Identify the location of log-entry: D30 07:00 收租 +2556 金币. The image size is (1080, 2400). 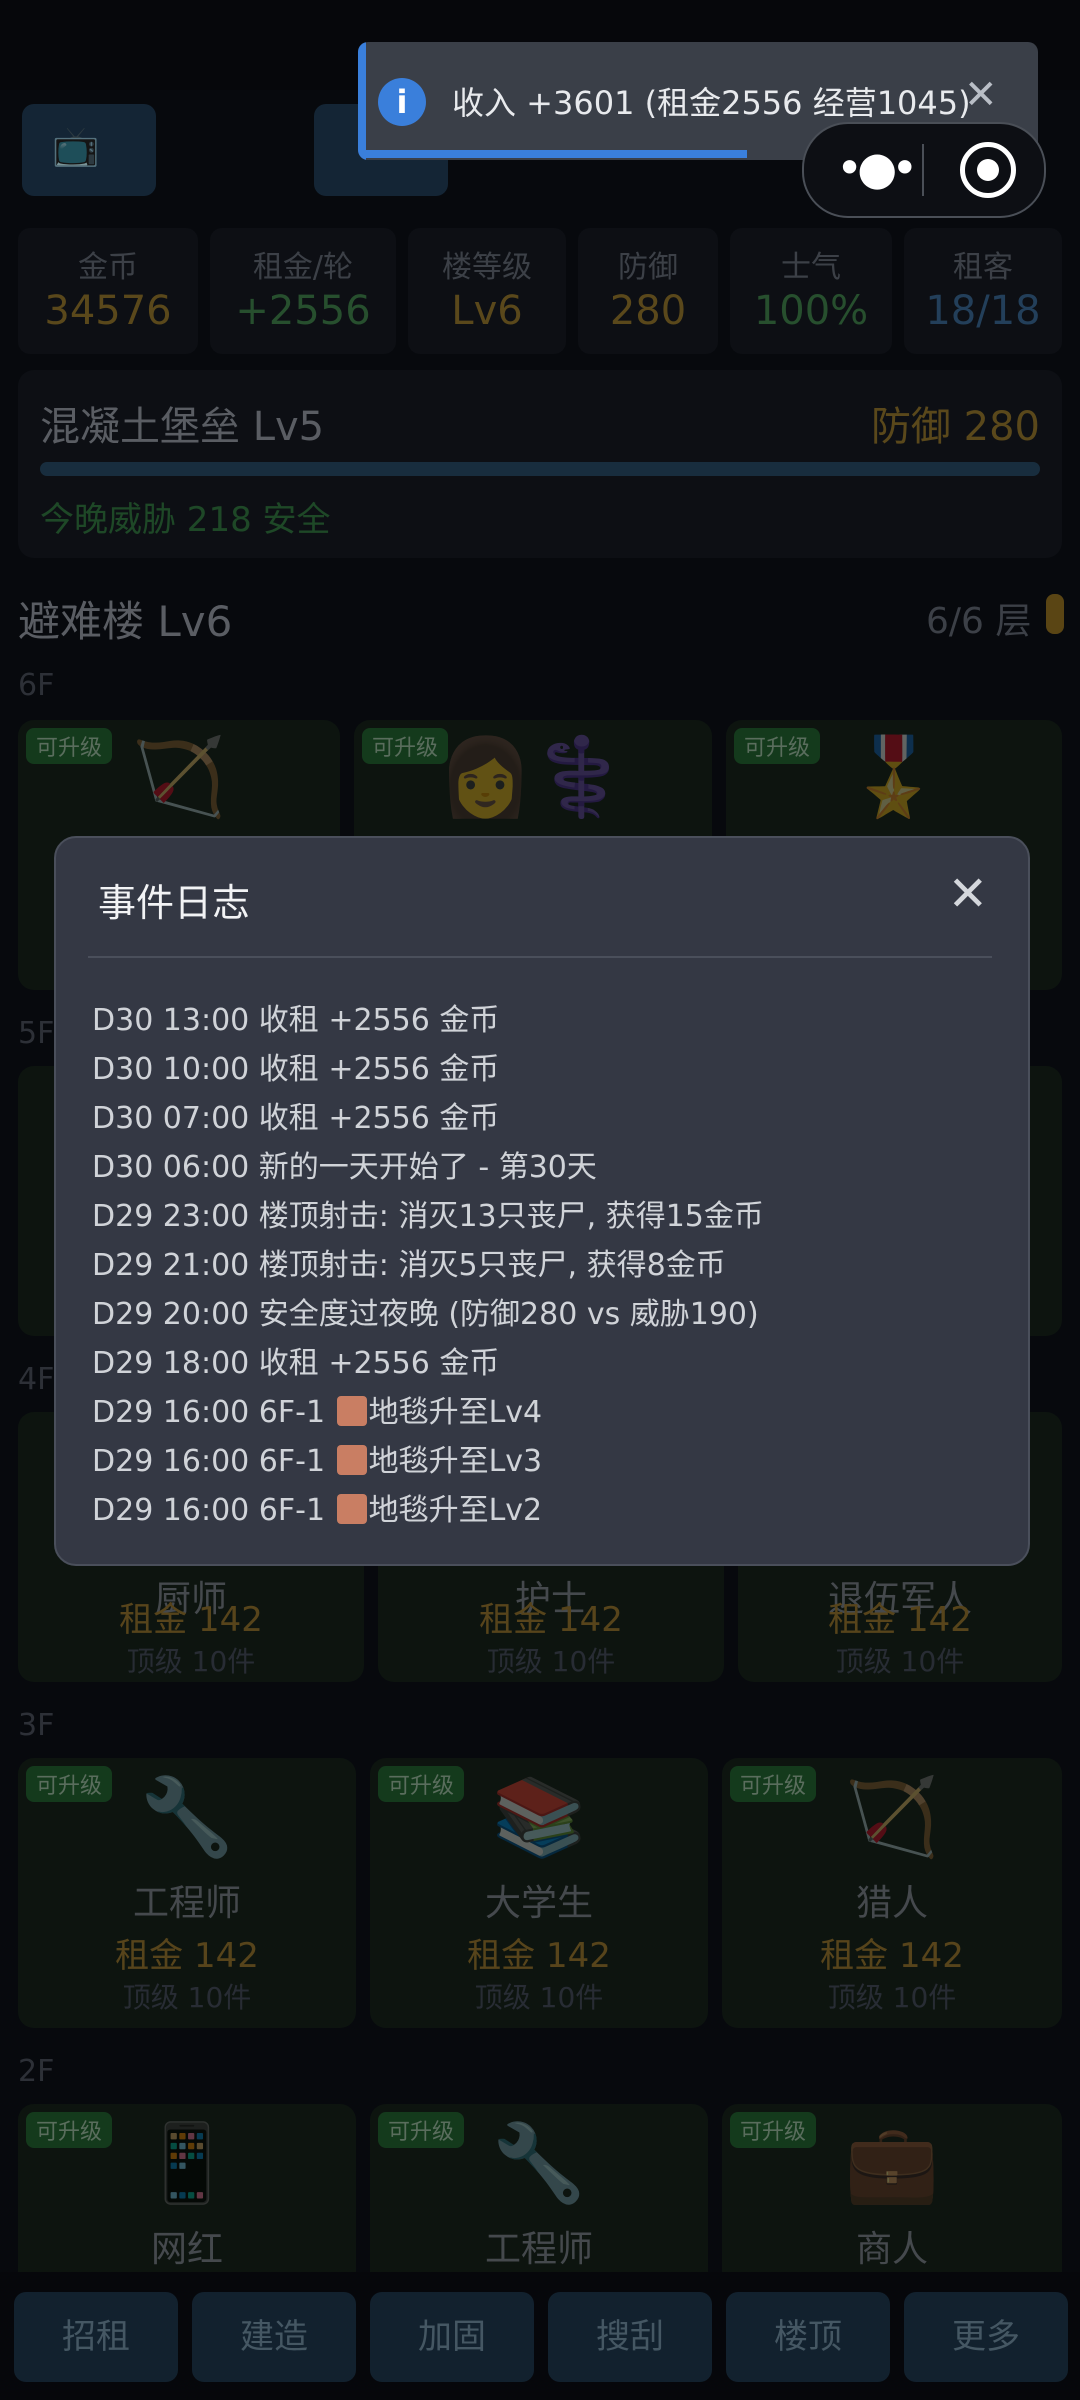
(296, 1118).